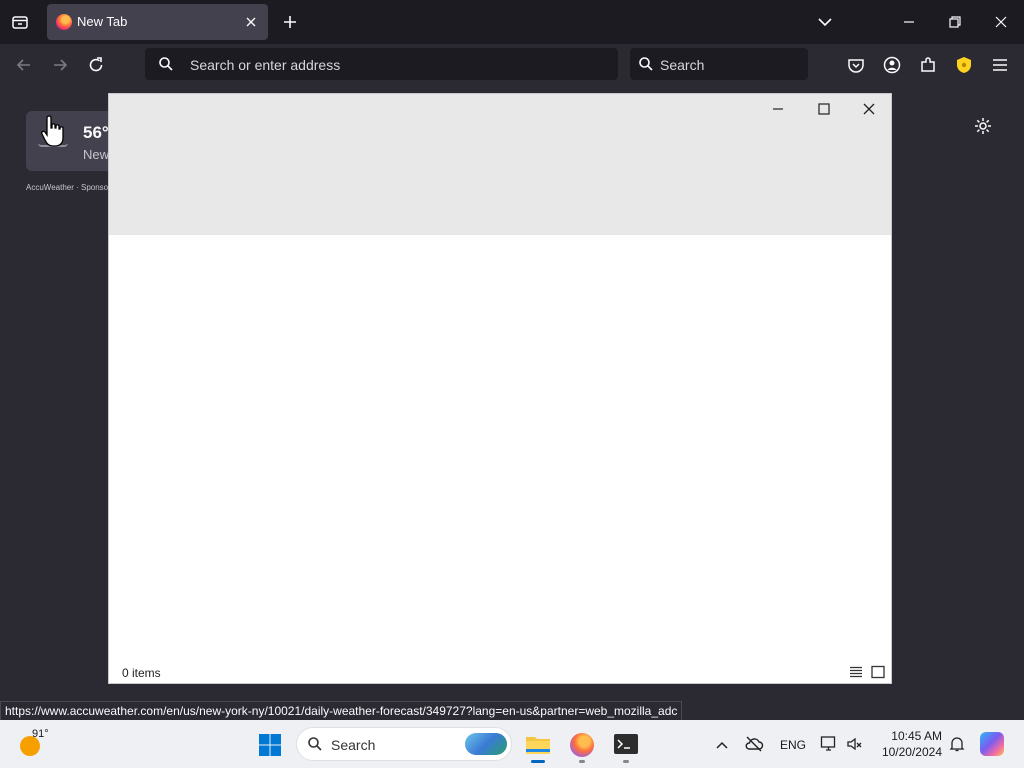 The height and width of the screenshot is (768, 1024). I want to click on plus-icon, so click(290, 22).